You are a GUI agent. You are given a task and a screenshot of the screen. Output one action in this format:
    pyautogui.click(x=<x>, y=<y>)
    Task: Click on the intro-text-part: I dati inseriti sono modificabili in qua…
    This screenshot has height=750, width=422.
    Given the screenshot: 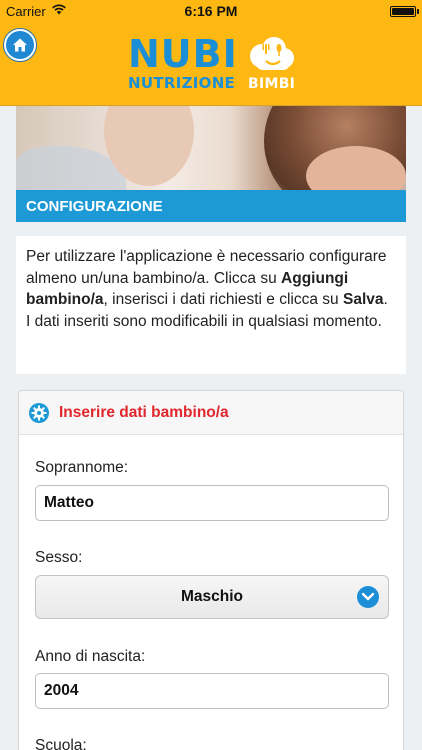 What is the action you would take?
    pyautogui.click(x=204, y=321)
    